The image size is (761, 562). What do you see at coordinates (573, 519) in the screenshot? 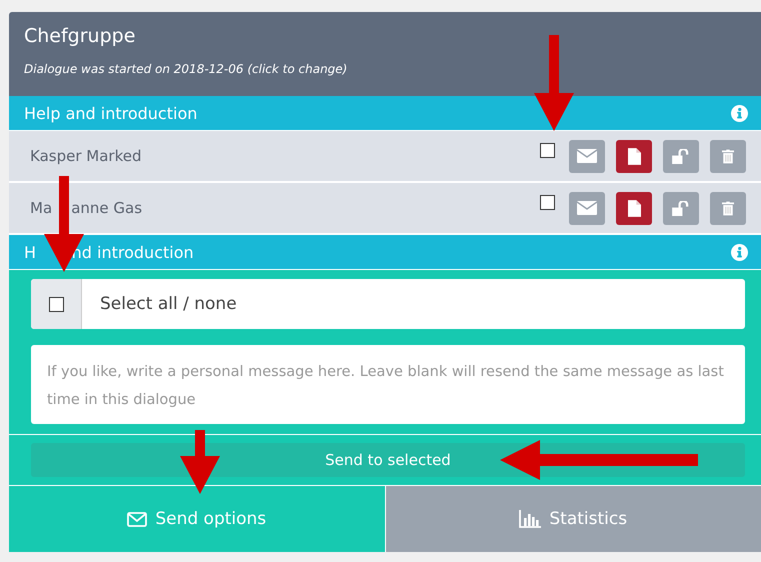
I see `tab: Statistics` at bounding box center [573, 519].